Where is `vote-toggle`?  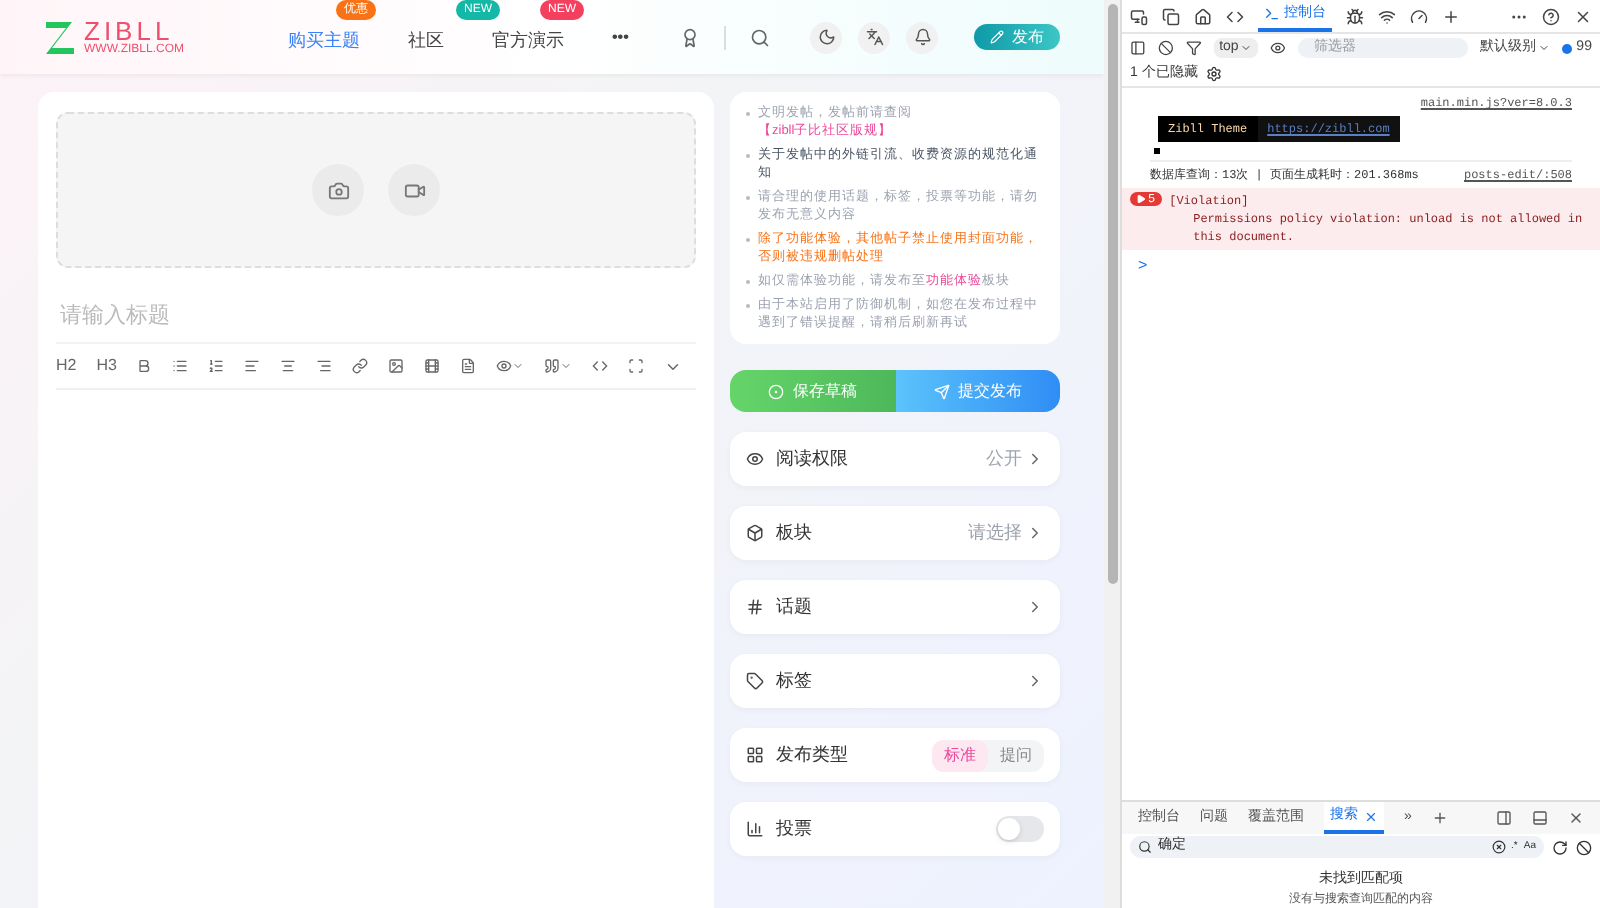
vote-toggle is located at coordinates (1020, 829).